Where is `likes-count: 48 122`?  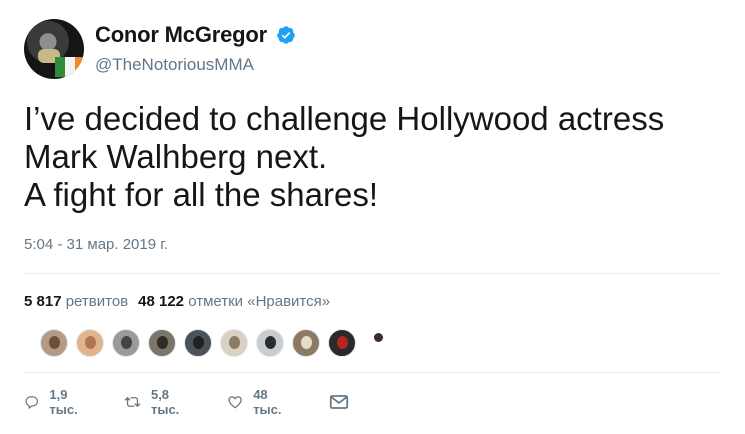
likes-count: 48 122 is located at coordinates (161, 301).